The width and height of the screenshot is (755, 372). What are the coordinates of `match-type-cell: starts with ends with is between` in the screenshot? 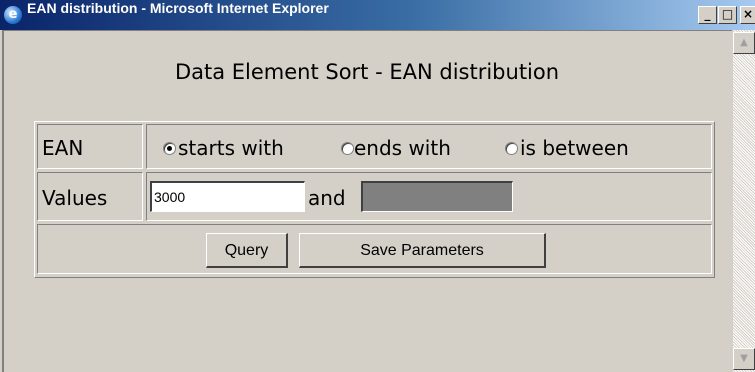 It's located at (429, 146).